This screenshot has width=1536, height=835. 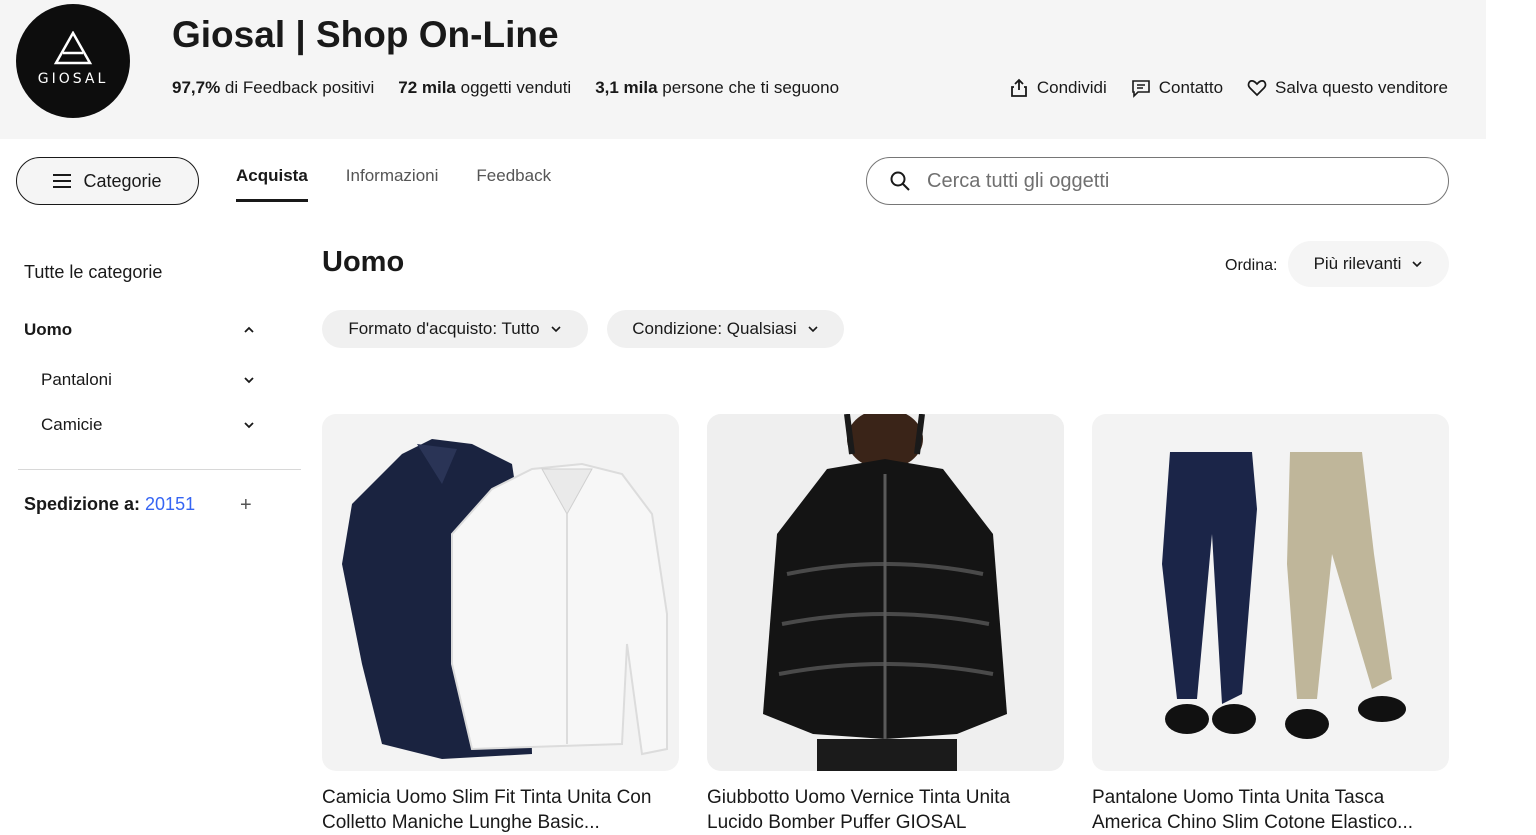 What do you see at coordinates (170, 504) in the screenshot?
I see `shipping-zip: 20151` at bounding box center [170, 504].